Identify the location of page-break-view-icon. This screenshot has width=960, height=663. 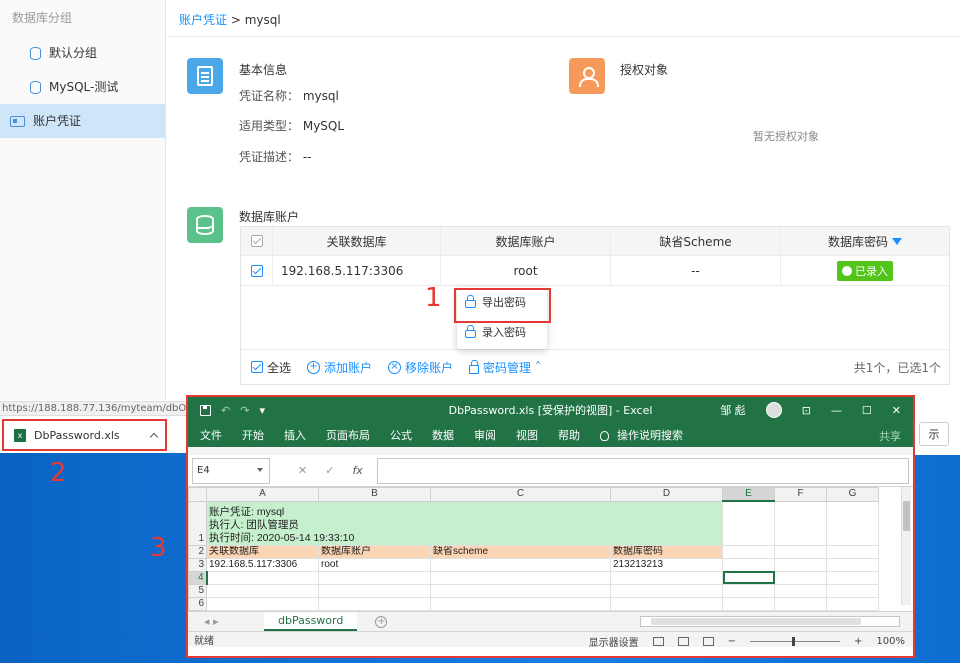
(708, 641).